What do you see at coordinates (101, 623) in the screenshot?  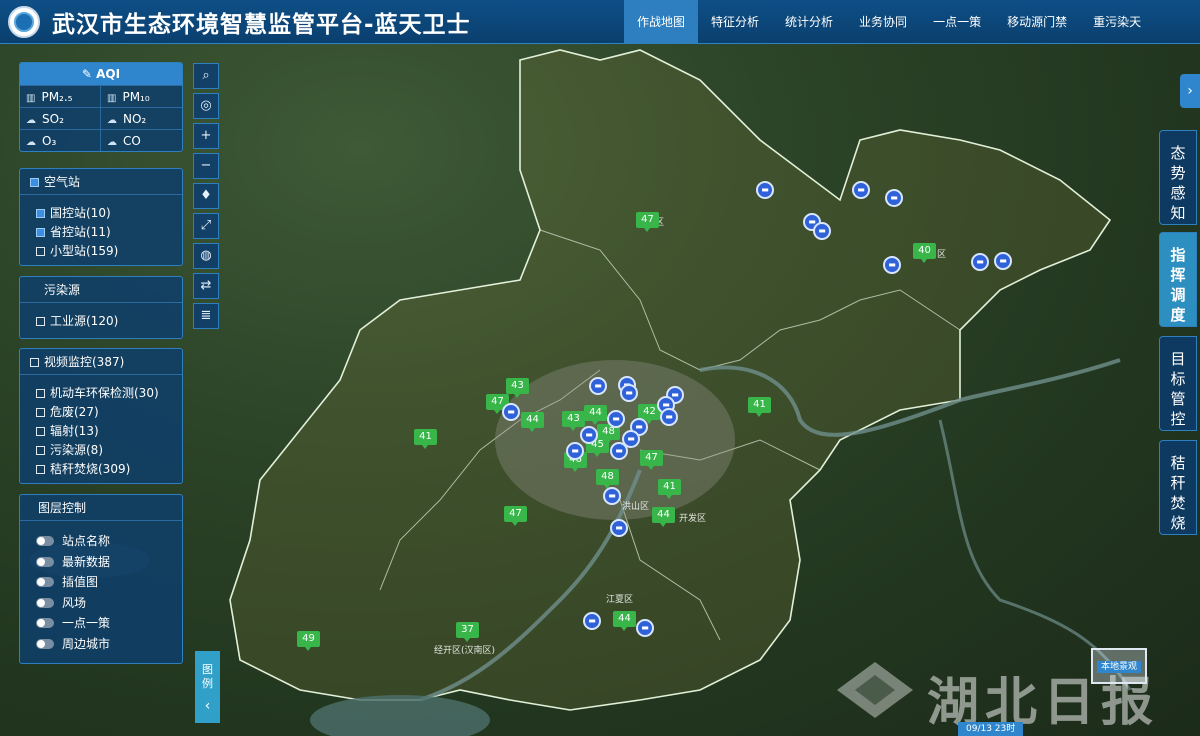 I see `layer-one-point-one-policy: 一点一策` at bounding box center [101, 623].